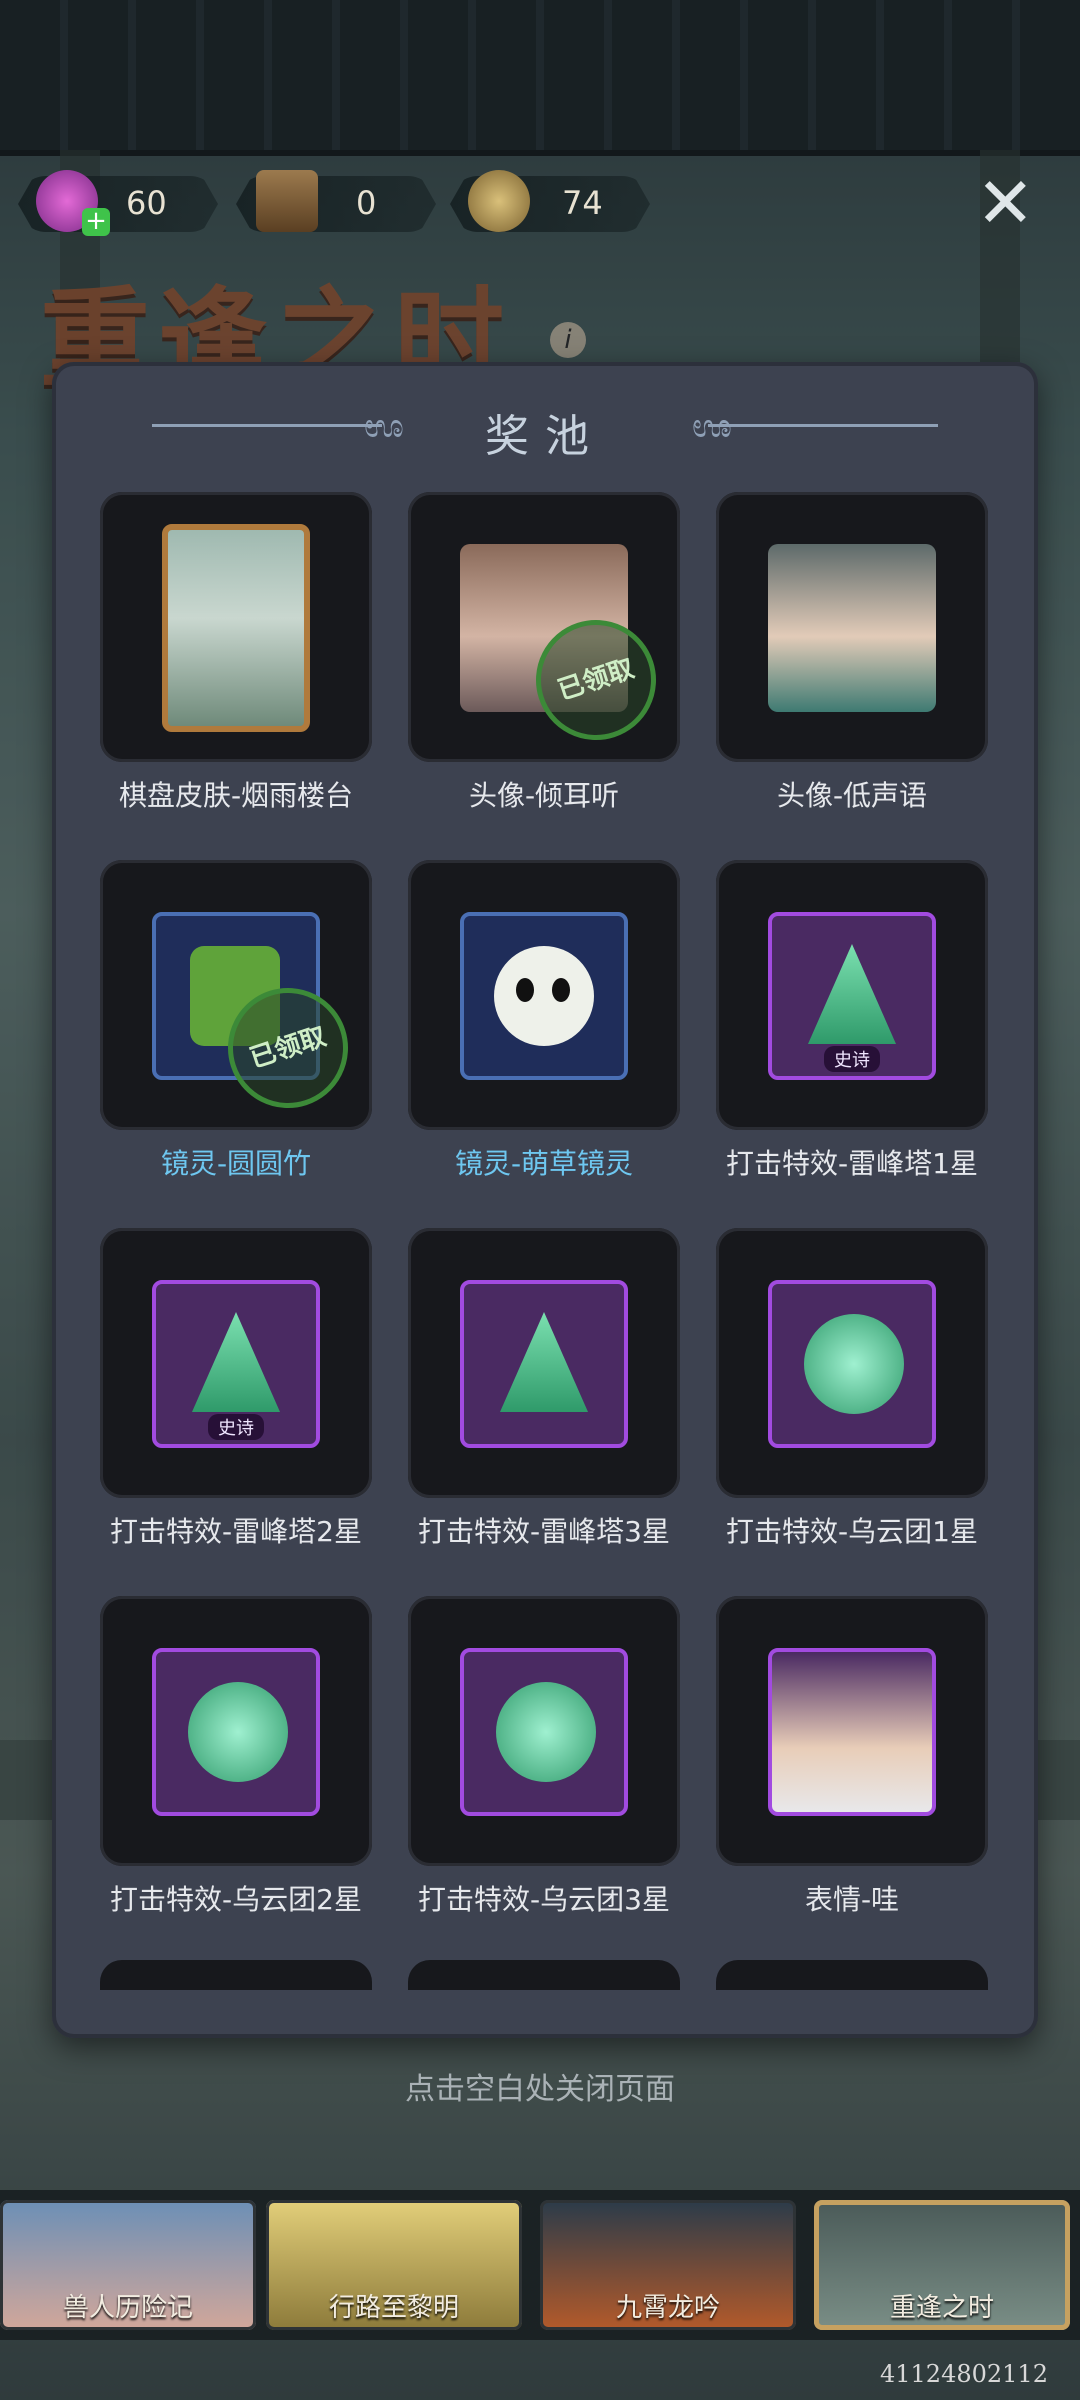 The height and width of the screenshot is (2400, 1080). Describe the element at coordinates (941, 2308) in the screenshot. I see `tab-label: 重逢之时` at that location.